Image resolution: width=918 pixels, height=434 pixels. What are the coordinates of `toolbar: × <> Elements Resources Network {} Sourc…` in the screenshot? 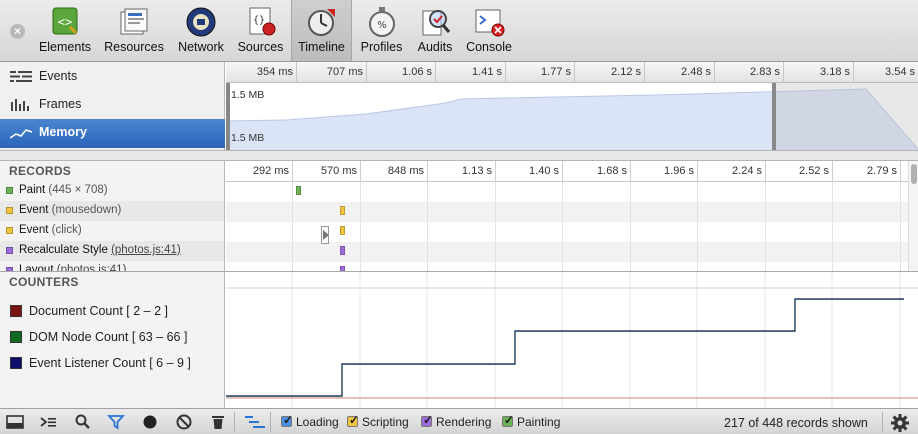 It's located at (459, 31).